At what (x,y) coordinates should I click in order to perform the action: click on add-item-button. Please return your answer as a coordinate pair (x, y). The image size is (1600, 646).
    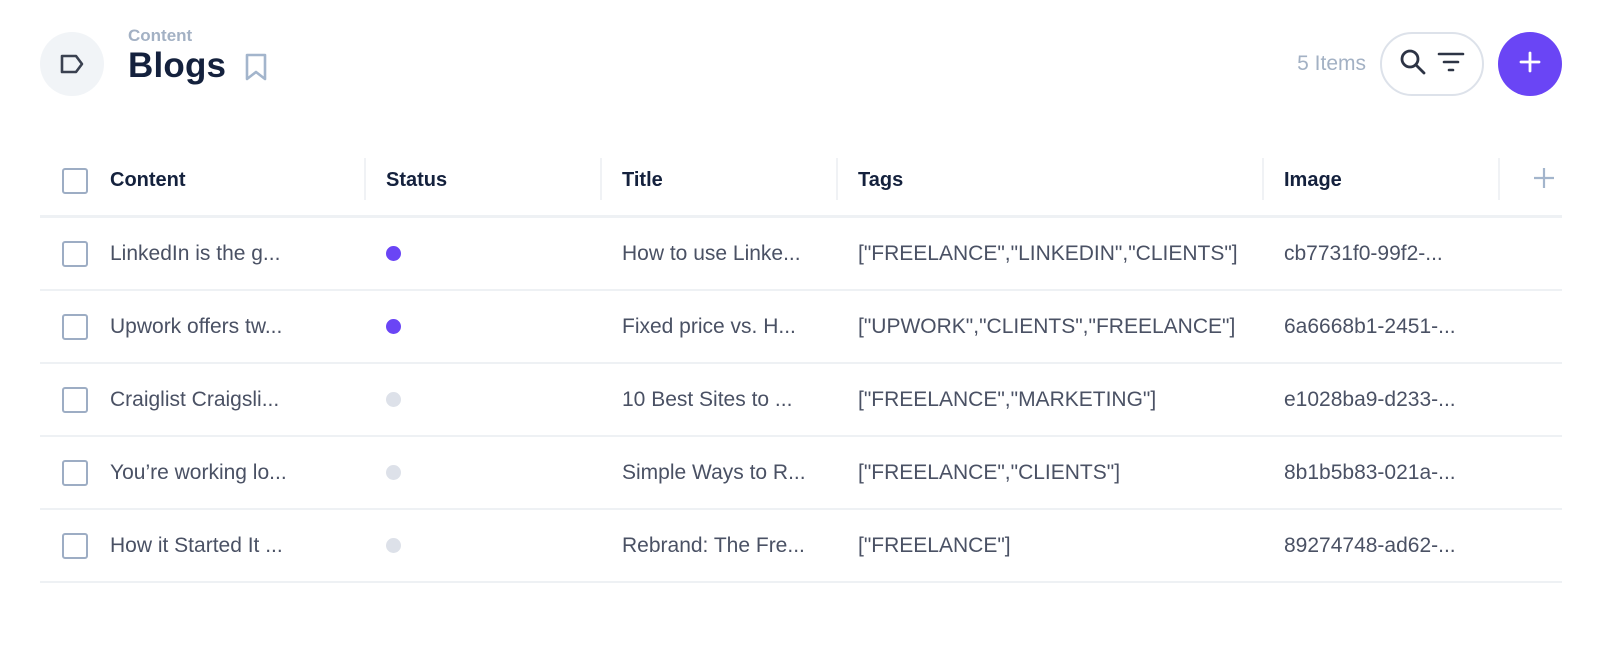
    Looking at the image, I should click on (1530, 64).